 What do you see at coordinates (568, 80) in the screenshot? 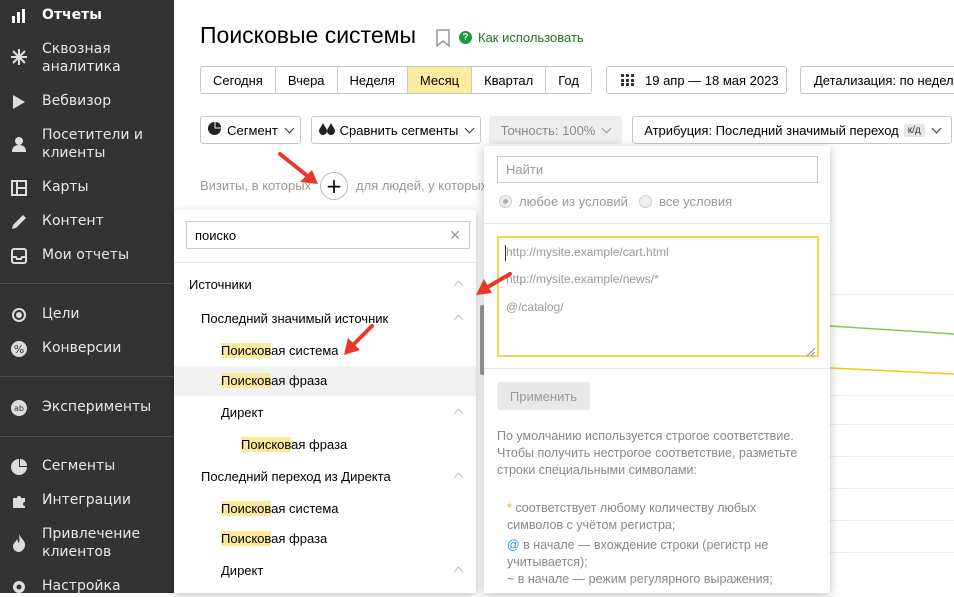
I see `period-year: Год` at bounding box center [568, 80].